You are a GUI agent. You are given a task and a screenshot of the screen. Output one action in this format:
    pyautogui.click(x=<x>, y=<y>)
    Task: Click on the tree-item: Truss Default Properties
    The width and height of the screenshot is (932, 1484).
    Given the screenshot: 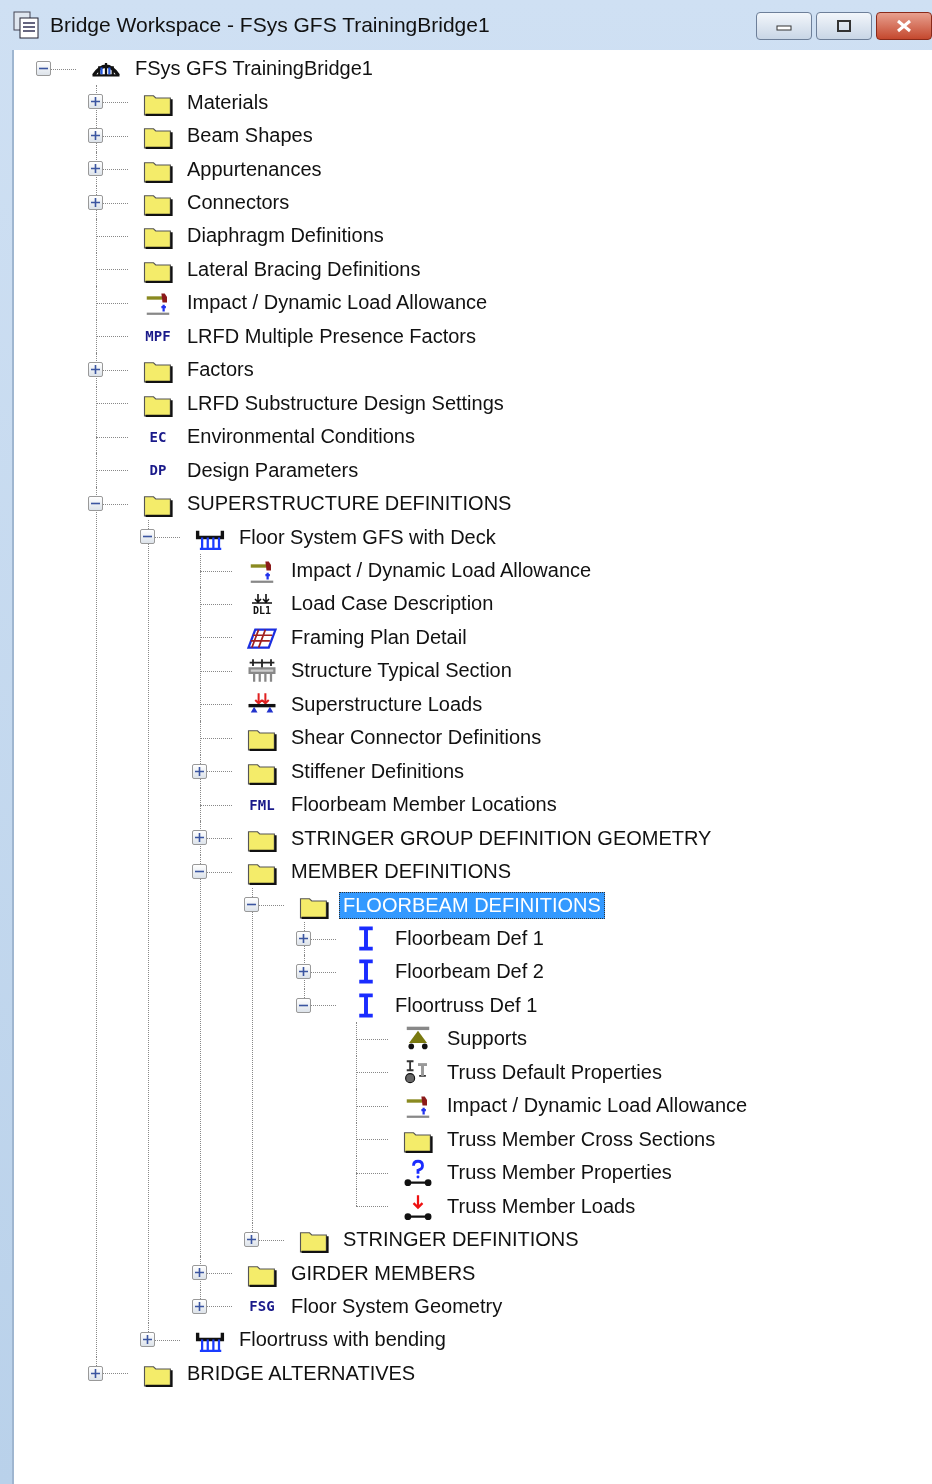 What is the action you would take?
    pyautogui.click(x=554, y=1072)
    